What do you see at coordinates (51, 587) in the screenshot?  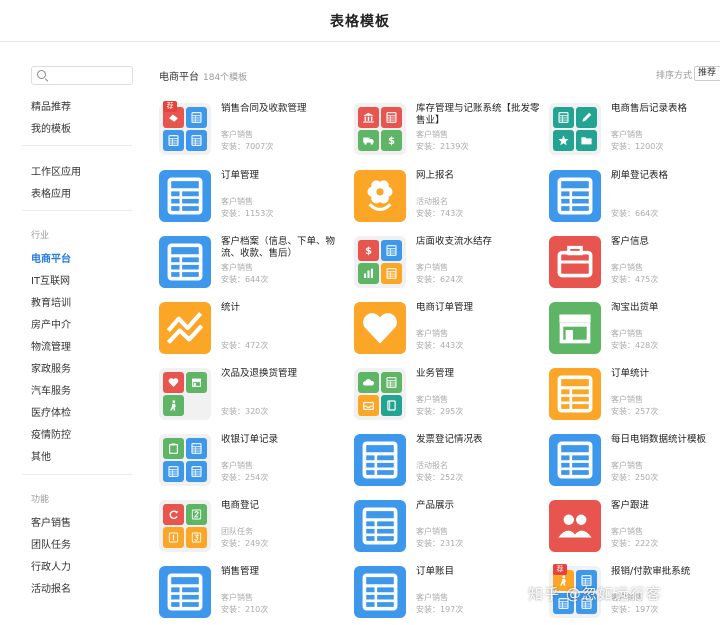 I see `sidebar-item-event-signup: 活动报名` at bounding box center [51, 587].